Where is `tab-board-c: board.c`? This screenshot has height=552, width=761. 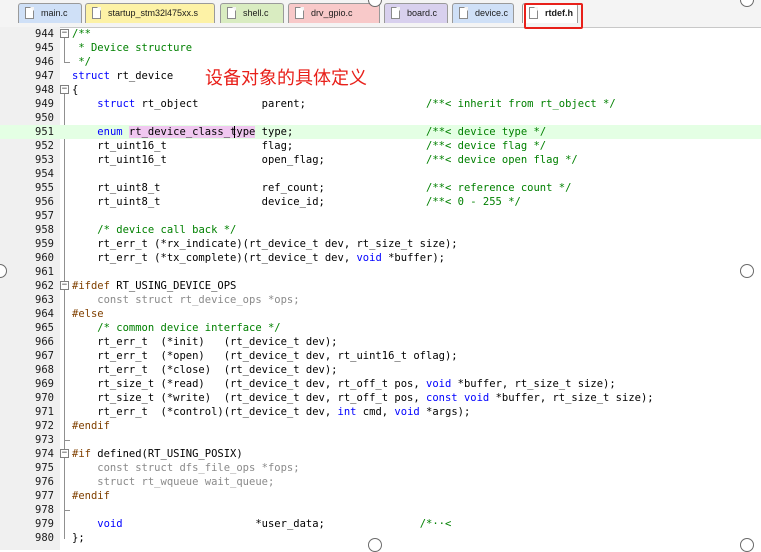
tab-board-c: board.c is located at coordinates (416, 13).